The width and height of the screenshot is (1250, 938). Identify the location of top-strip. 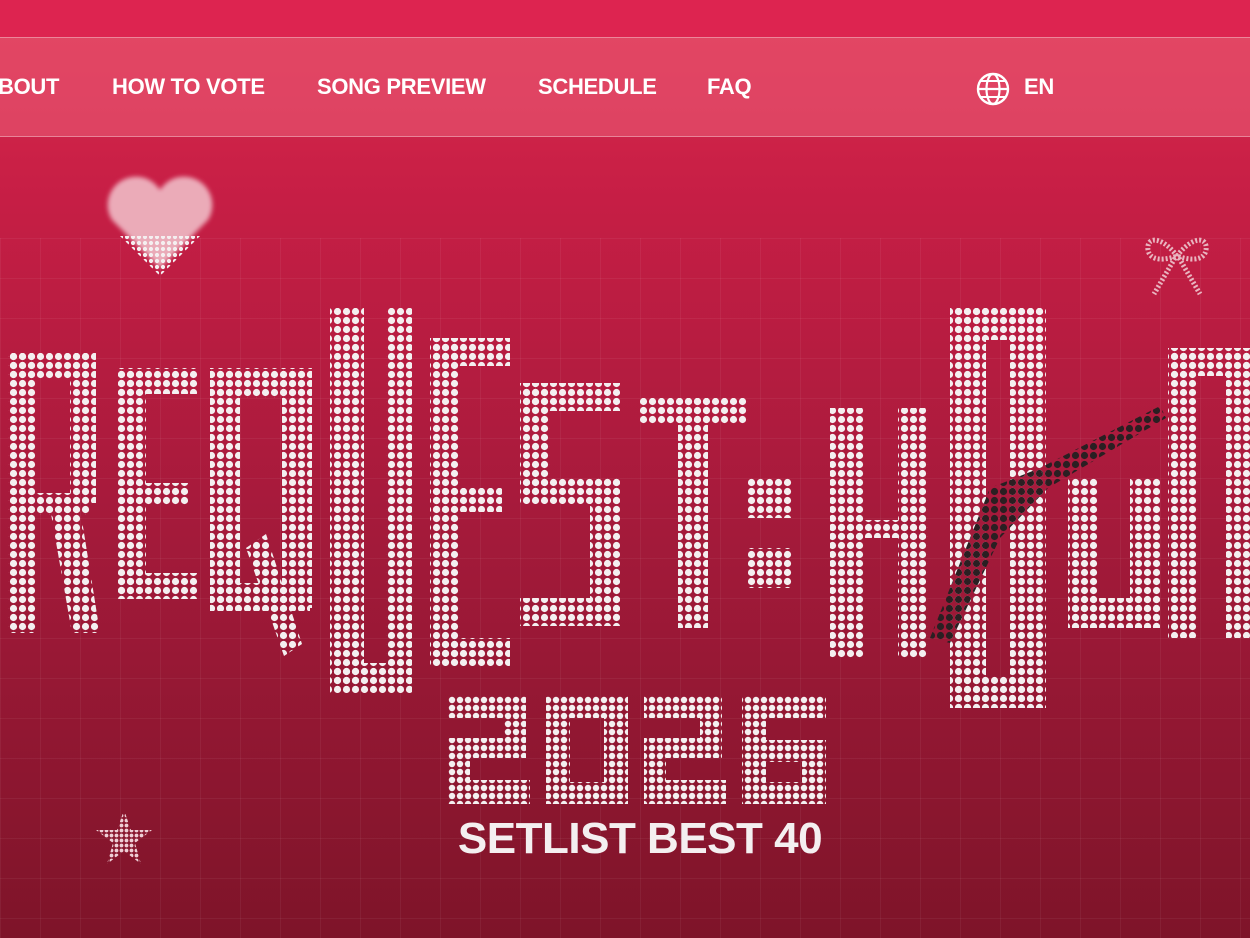
(625, 18).